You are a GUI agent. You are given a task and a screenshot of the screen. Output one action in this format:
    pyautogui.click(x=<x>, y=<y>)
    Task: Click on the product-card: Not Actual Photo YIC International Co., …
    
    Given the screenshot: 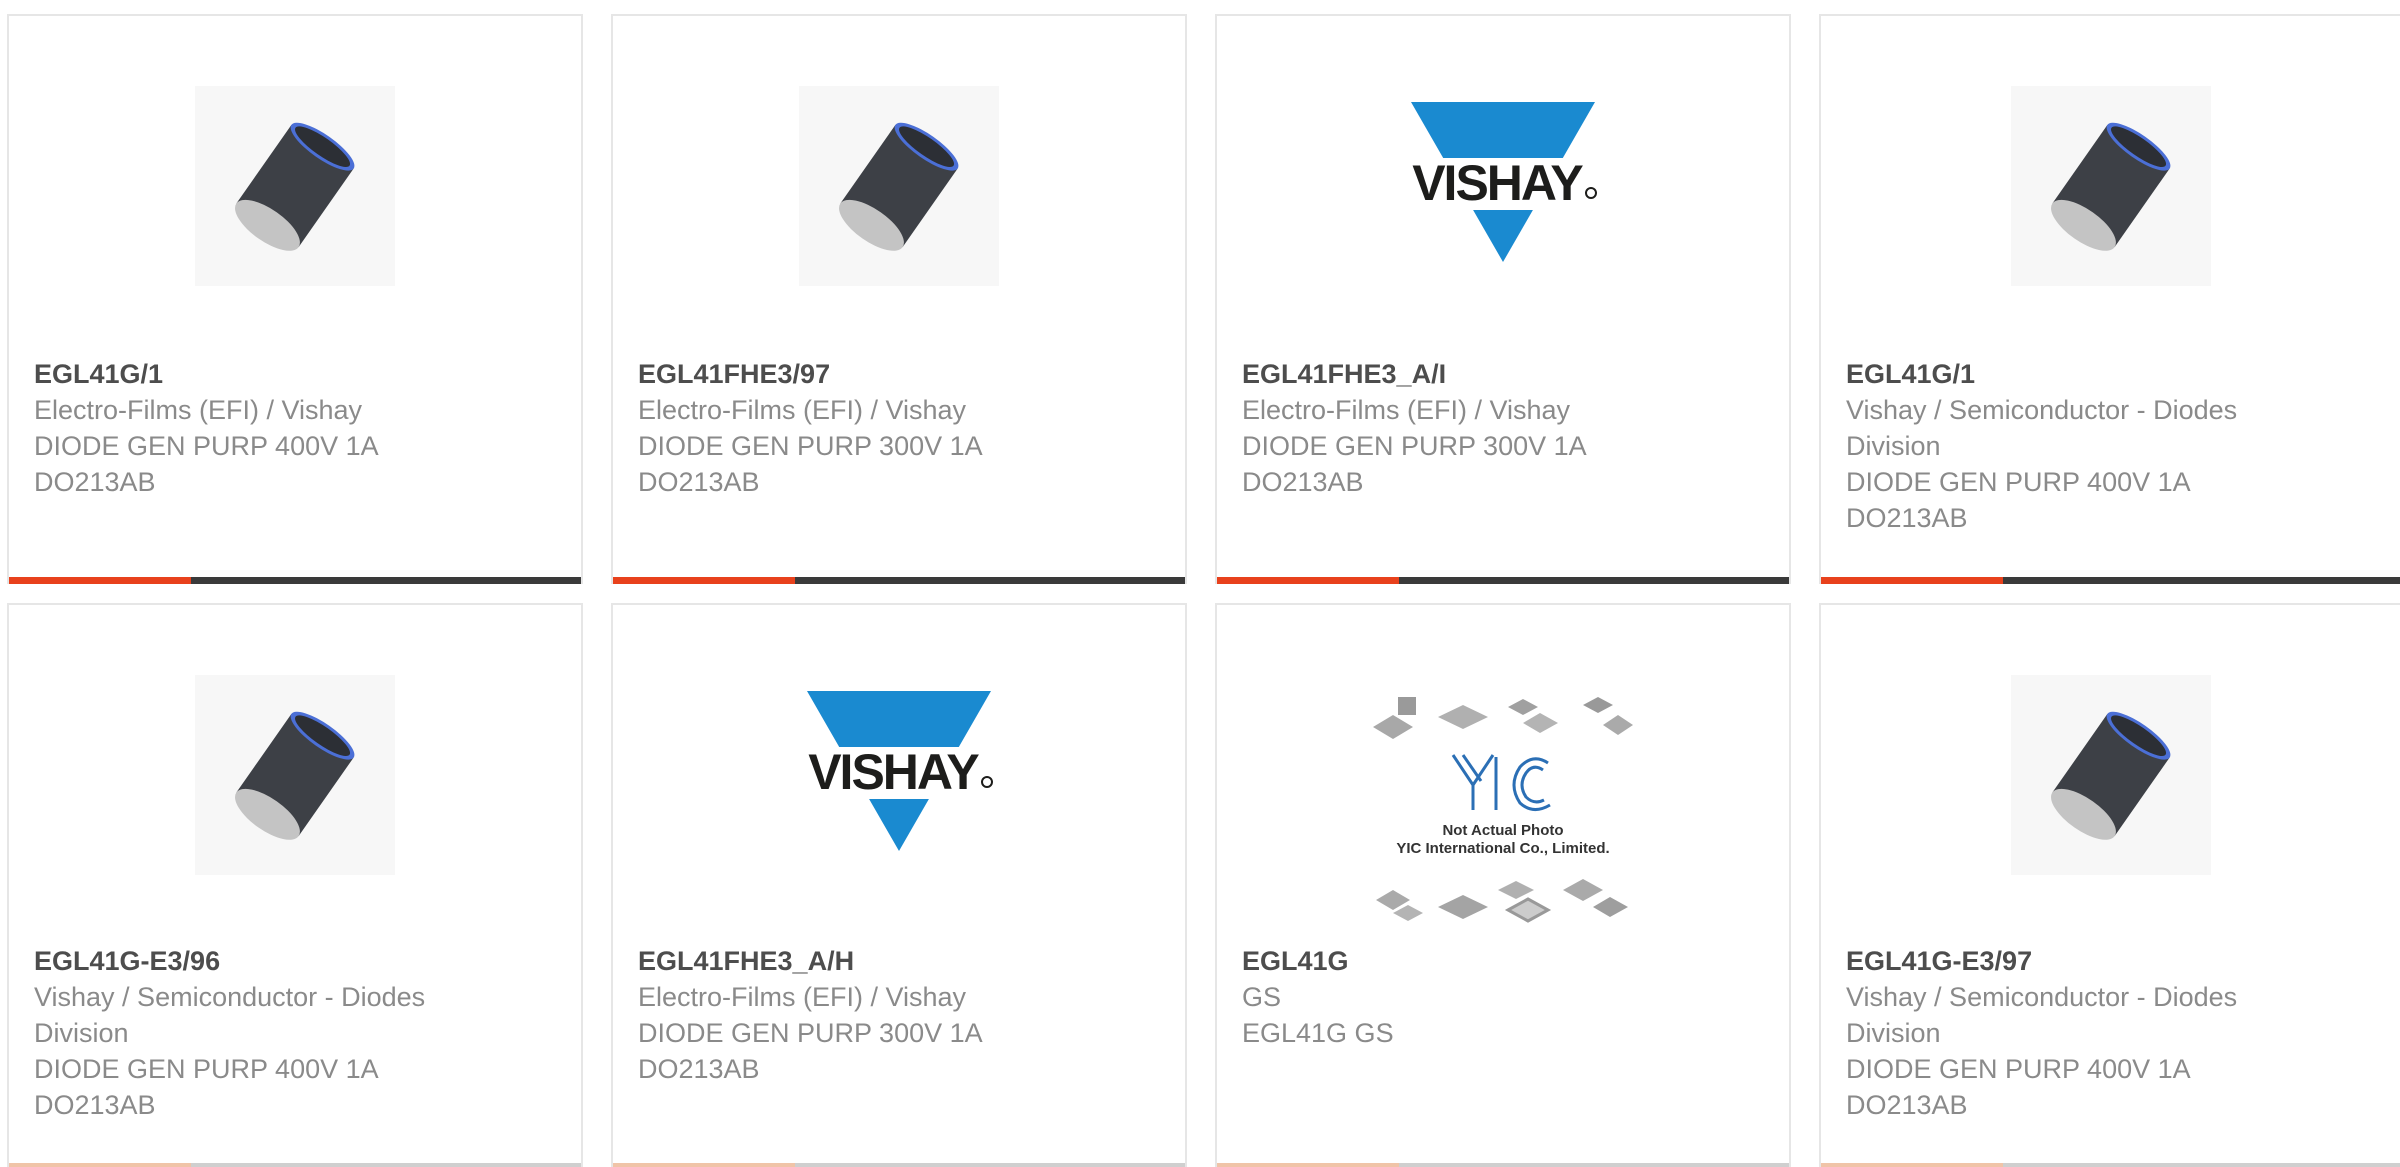 What is the action you would take?
    pyautogui.click(x=1503, y=885)
    